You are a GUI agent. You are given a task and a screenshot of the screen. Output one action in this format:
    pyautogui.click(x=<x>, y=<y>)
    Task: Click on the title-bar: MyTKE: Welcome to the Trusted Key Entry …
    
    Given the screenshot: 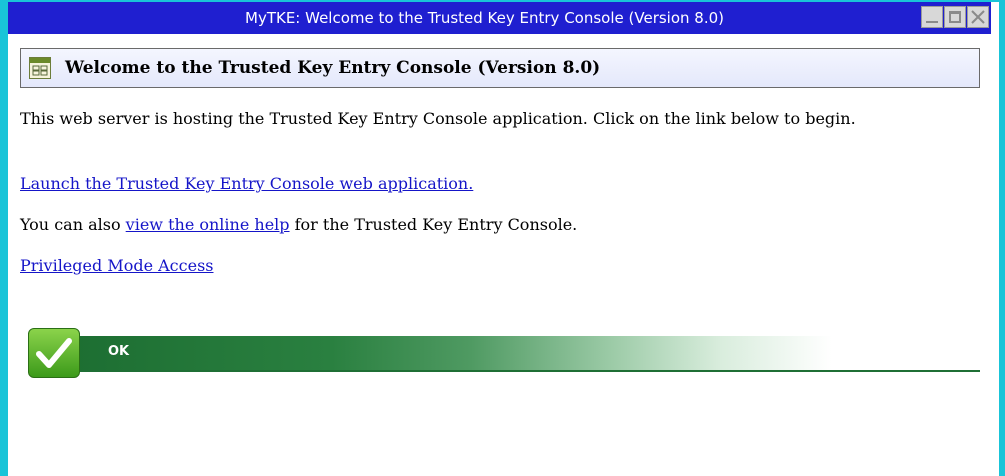 What is the action you would take?
    pyautogui.click(x=499, y=18)
    